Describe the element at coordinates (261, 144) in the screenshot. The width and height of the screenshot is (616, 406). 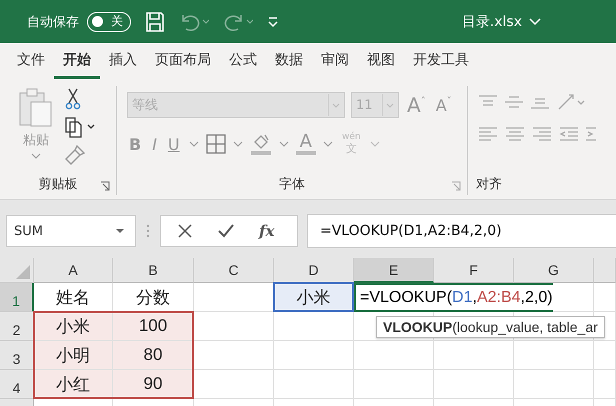
I see `fill-color-icon` at that location.